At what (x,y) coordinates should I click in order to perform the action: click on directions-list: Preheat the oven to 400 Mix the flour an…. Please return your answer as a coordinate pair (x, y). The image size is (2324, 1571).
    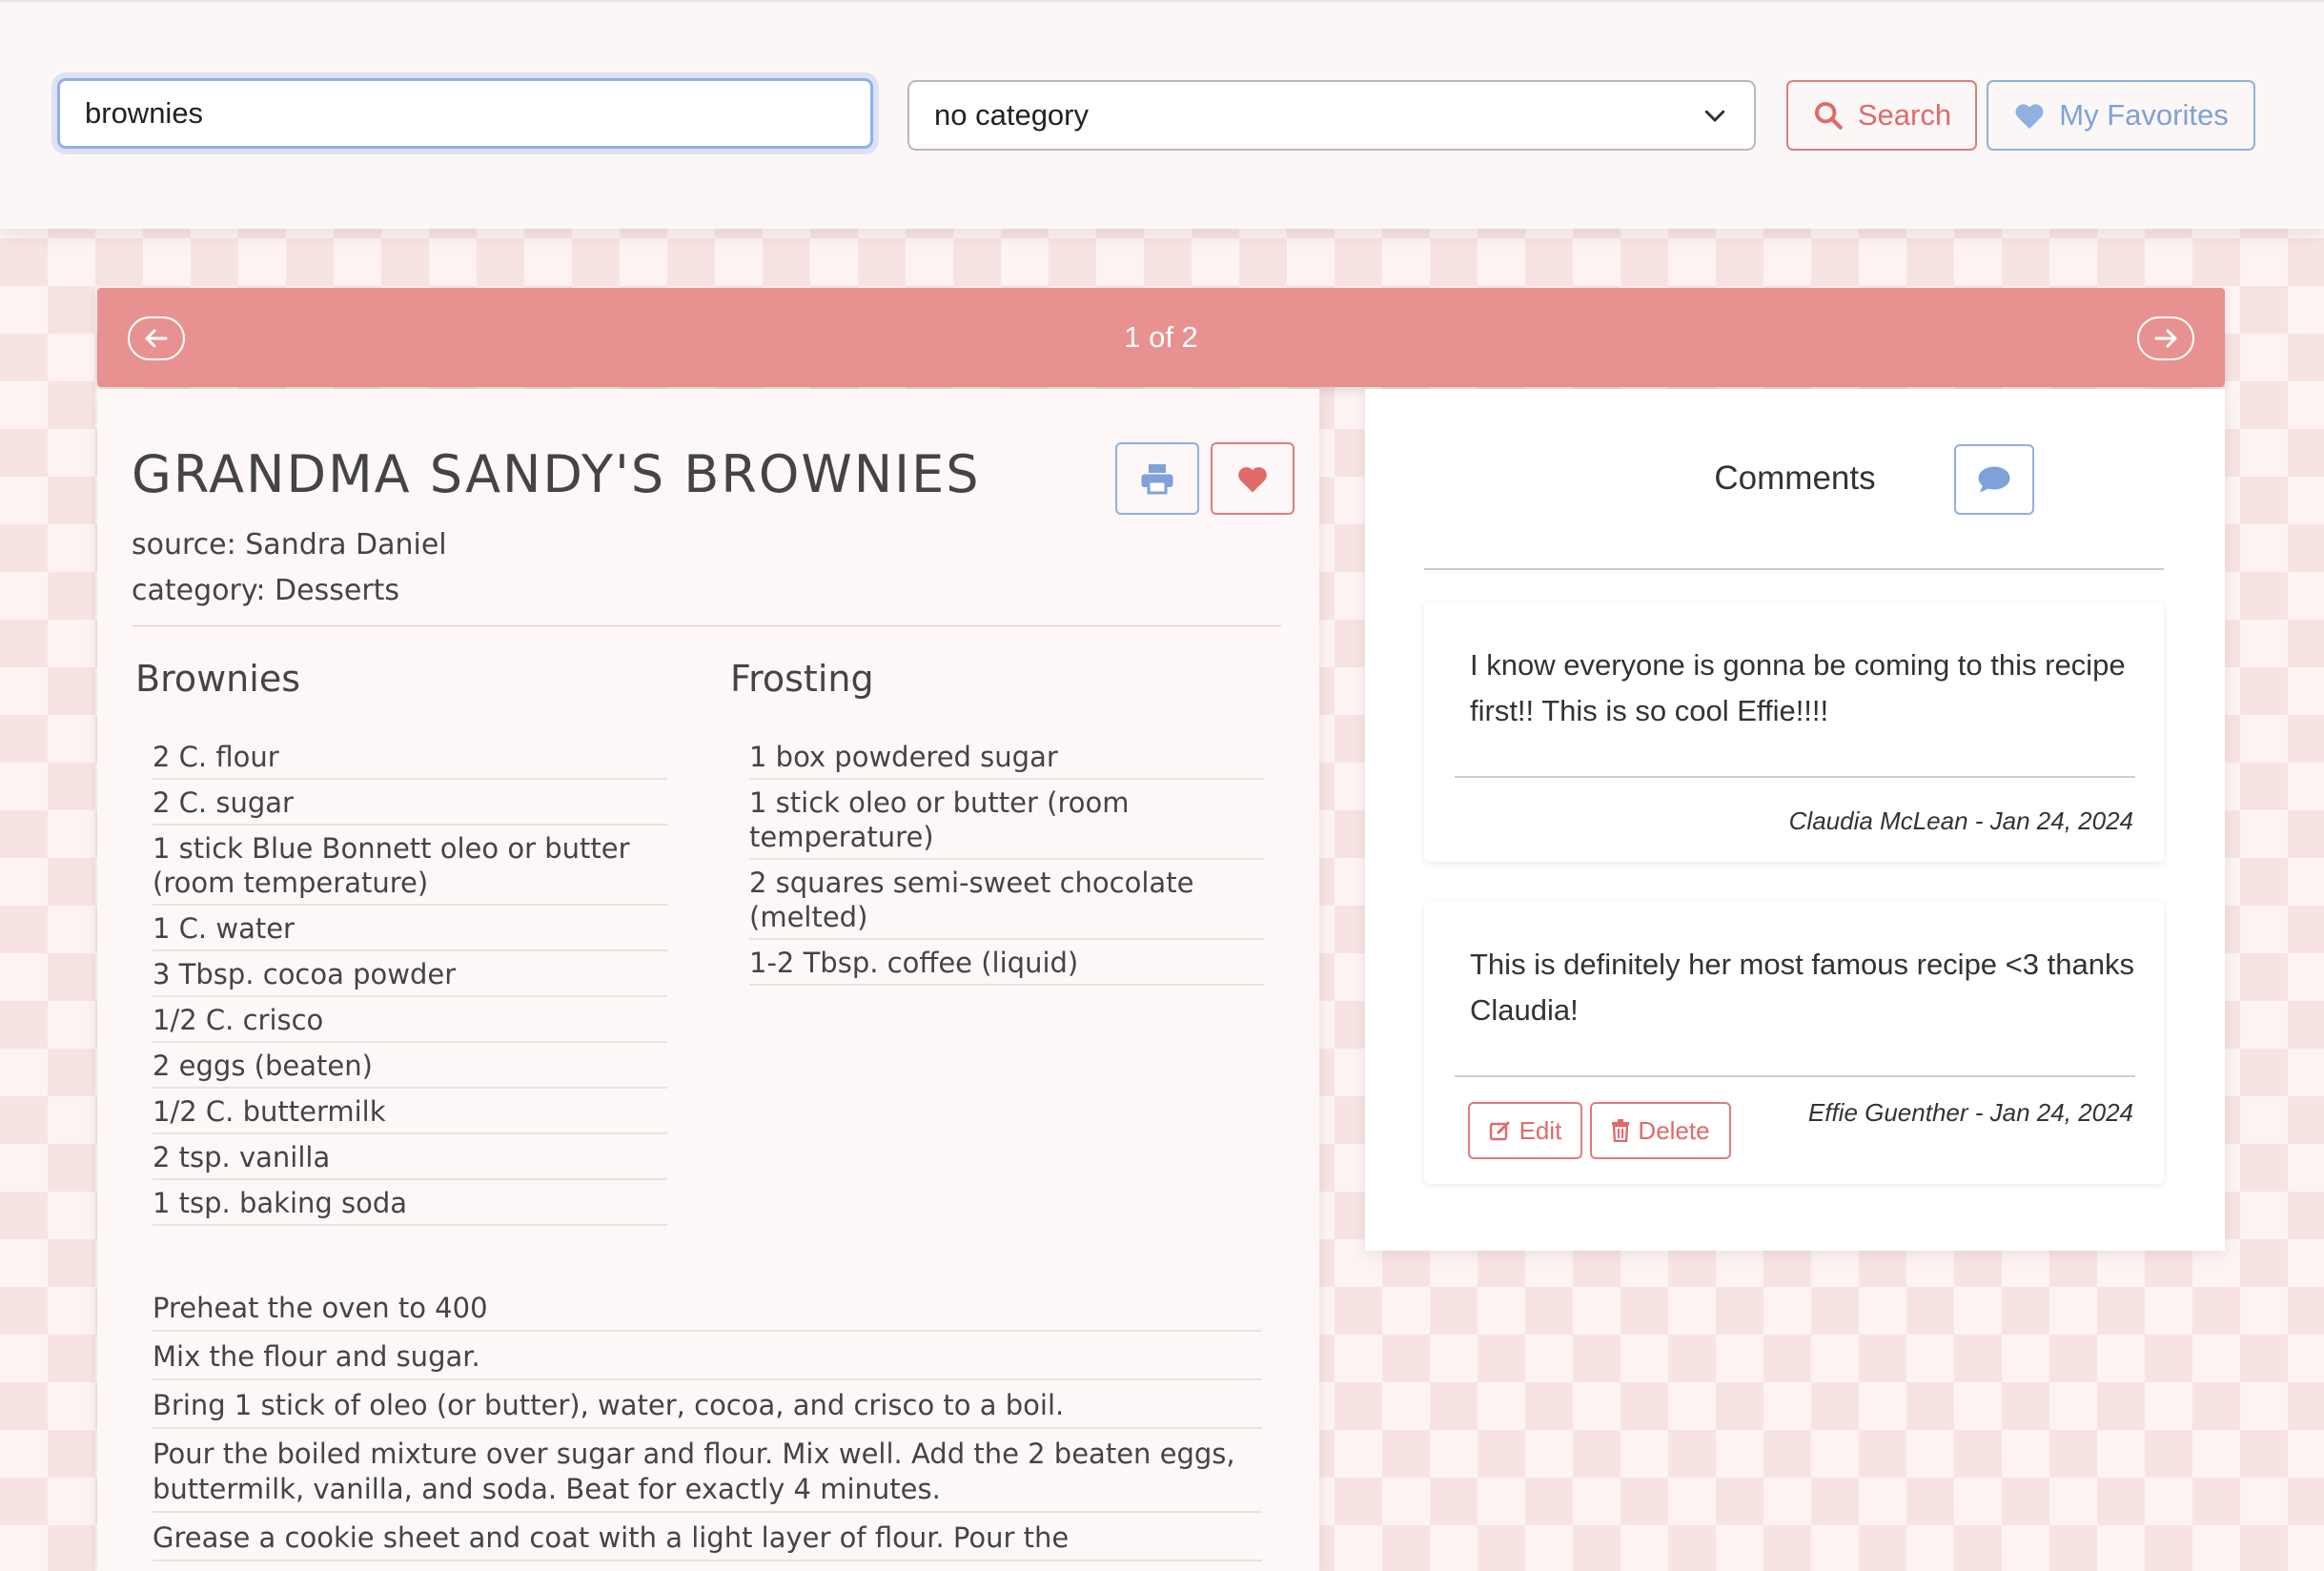
    Looking at the image, I should click on (707, 1422).